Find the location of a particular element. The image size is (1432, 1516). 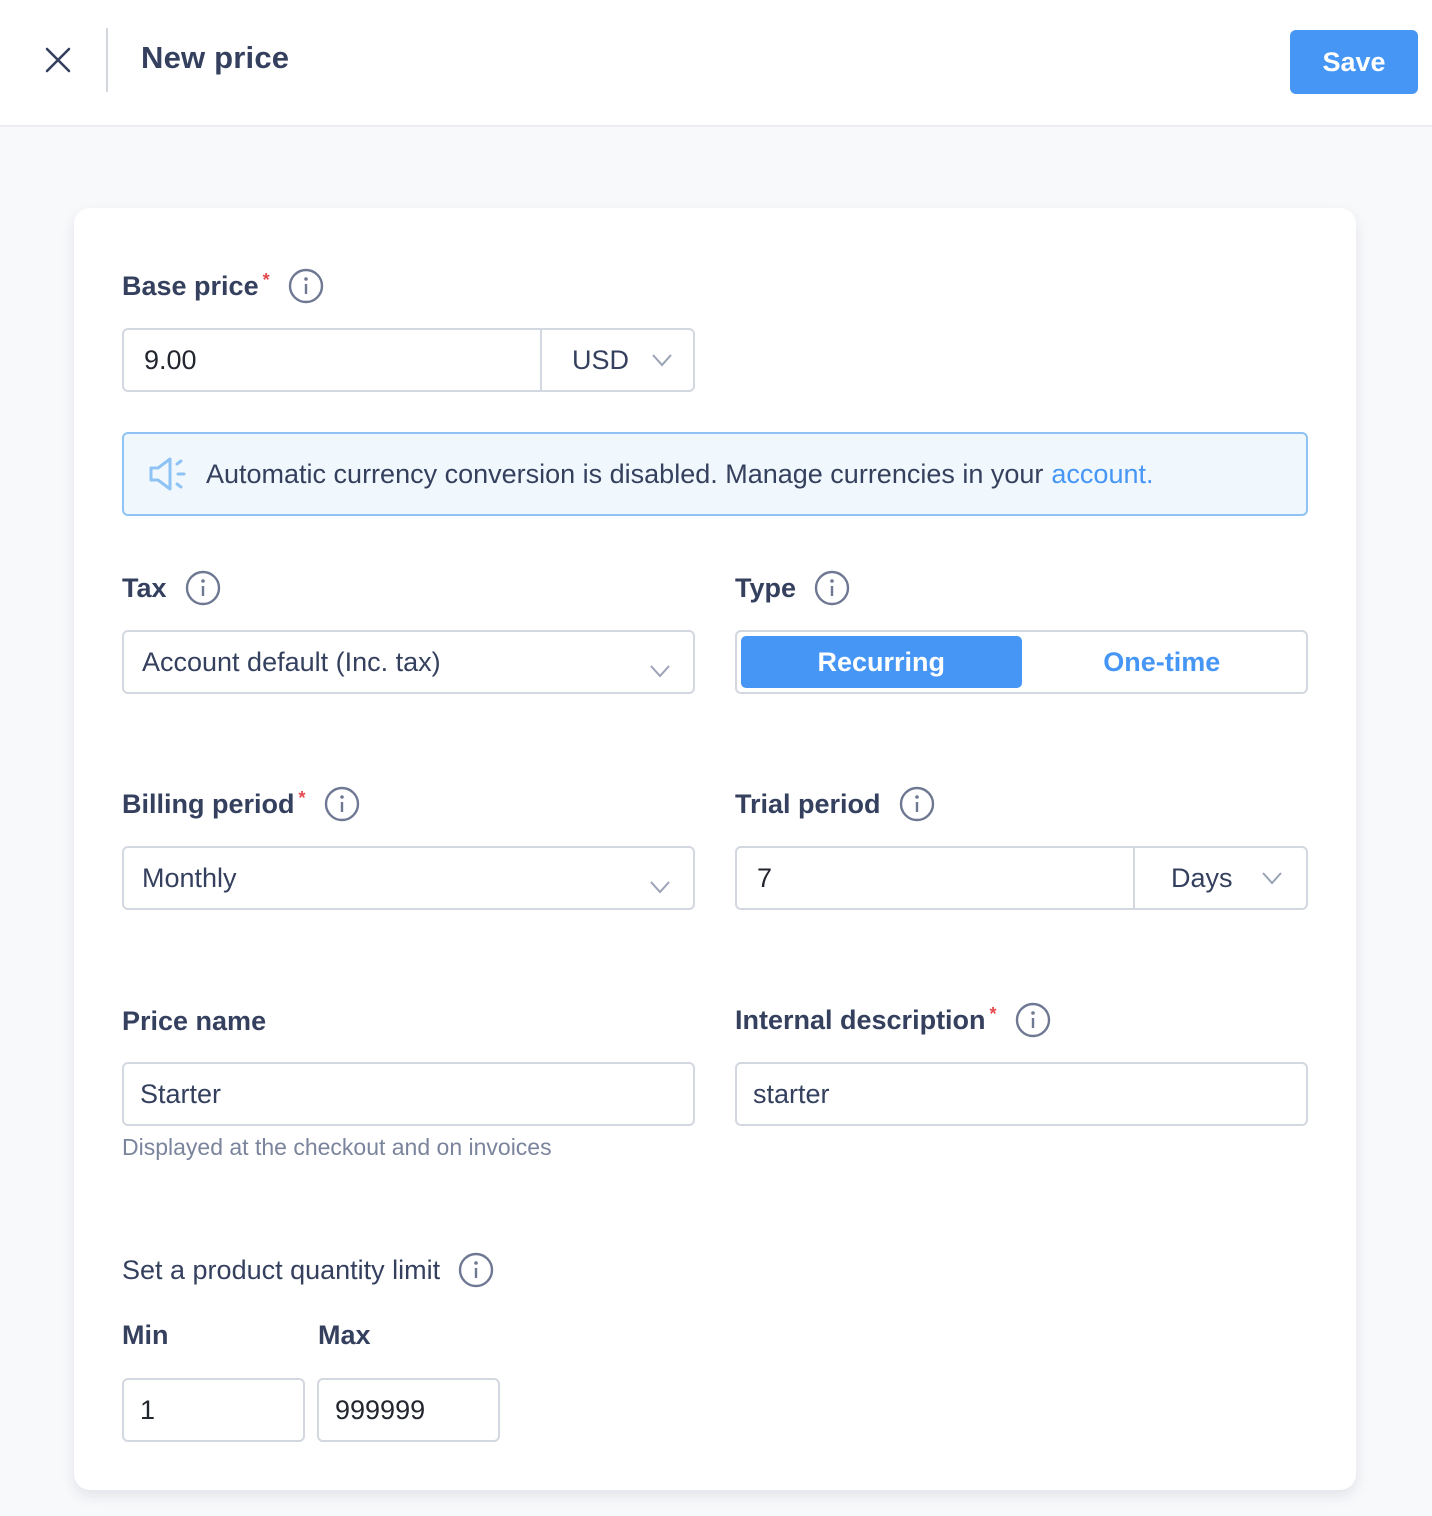

tax-label: Tax is located at coordinates (171, 588).